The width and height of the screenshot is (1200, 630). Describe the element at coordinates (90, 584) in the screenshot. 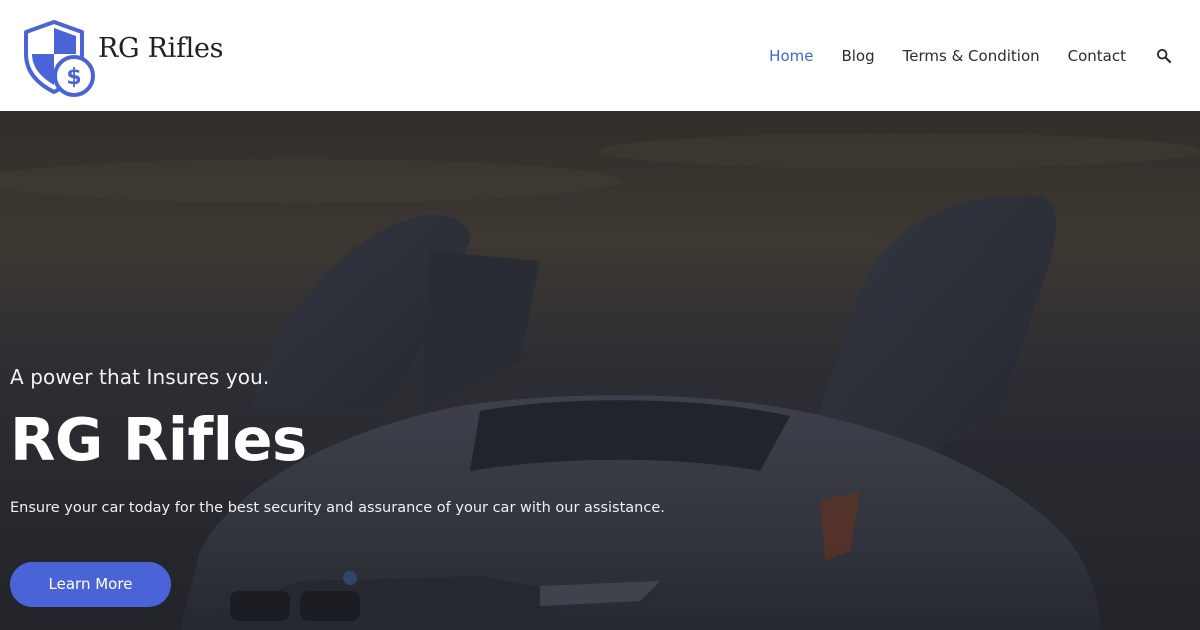

I see `learn-more-button: Learn More` at that location.